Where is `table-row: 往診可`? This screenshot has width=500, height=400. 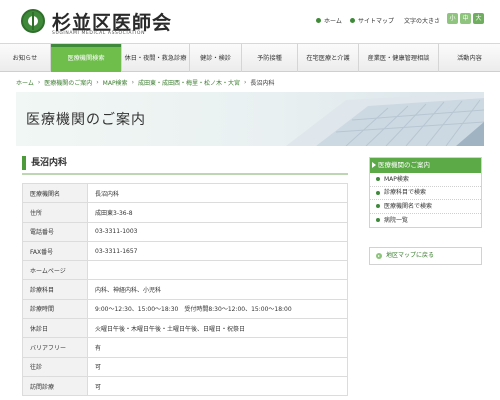 table-row: 往診可 is located at coordinates (185, 366).